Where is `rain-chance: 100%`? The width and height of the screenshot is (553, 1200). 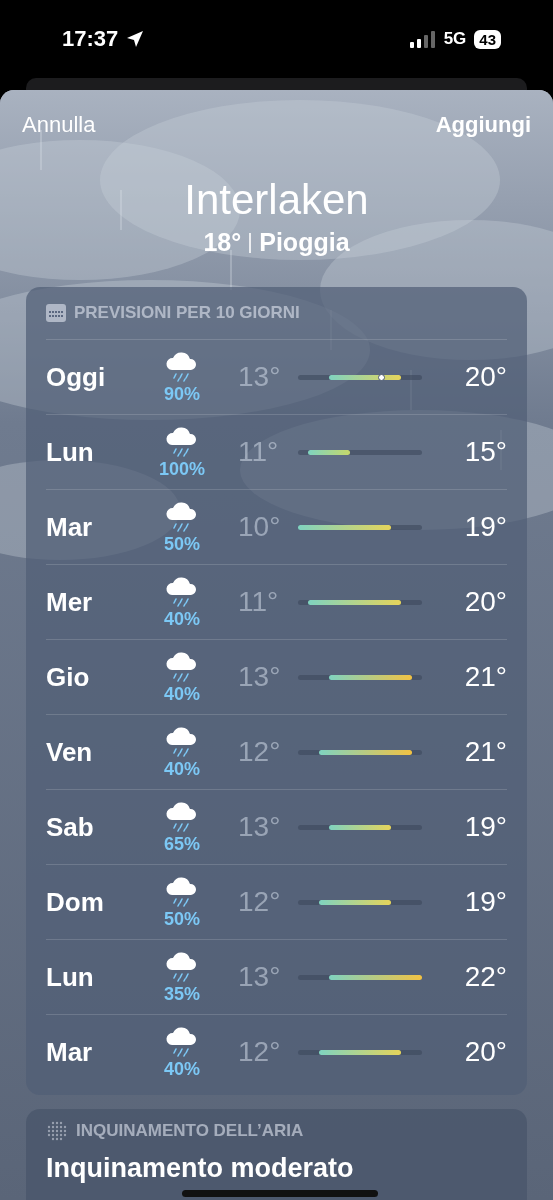
rain-chance: 100% is located at coordinates (181, 469).